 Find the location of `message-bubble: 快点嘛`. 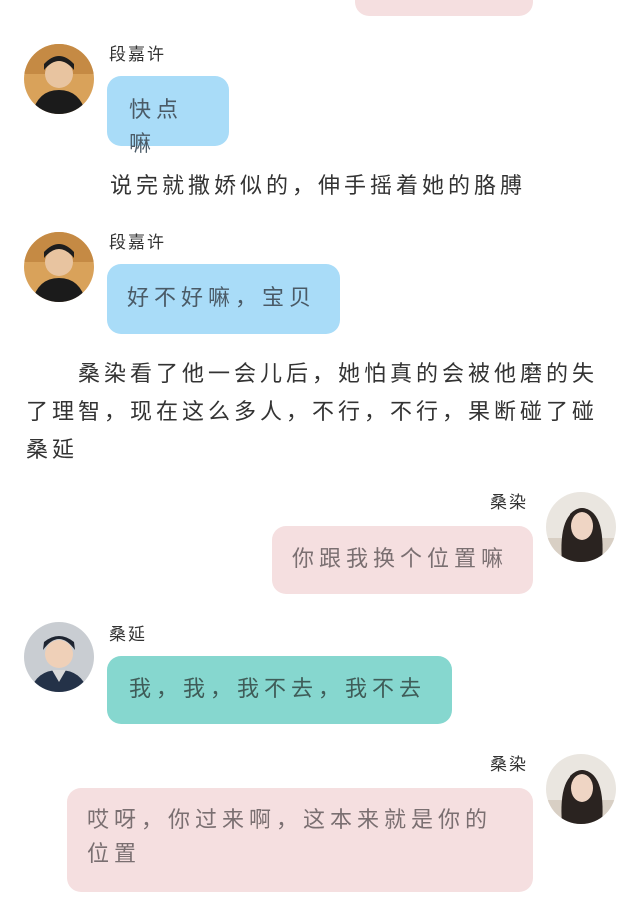

message-bubble: 快点嘛 is located at coordinates (168, 116).